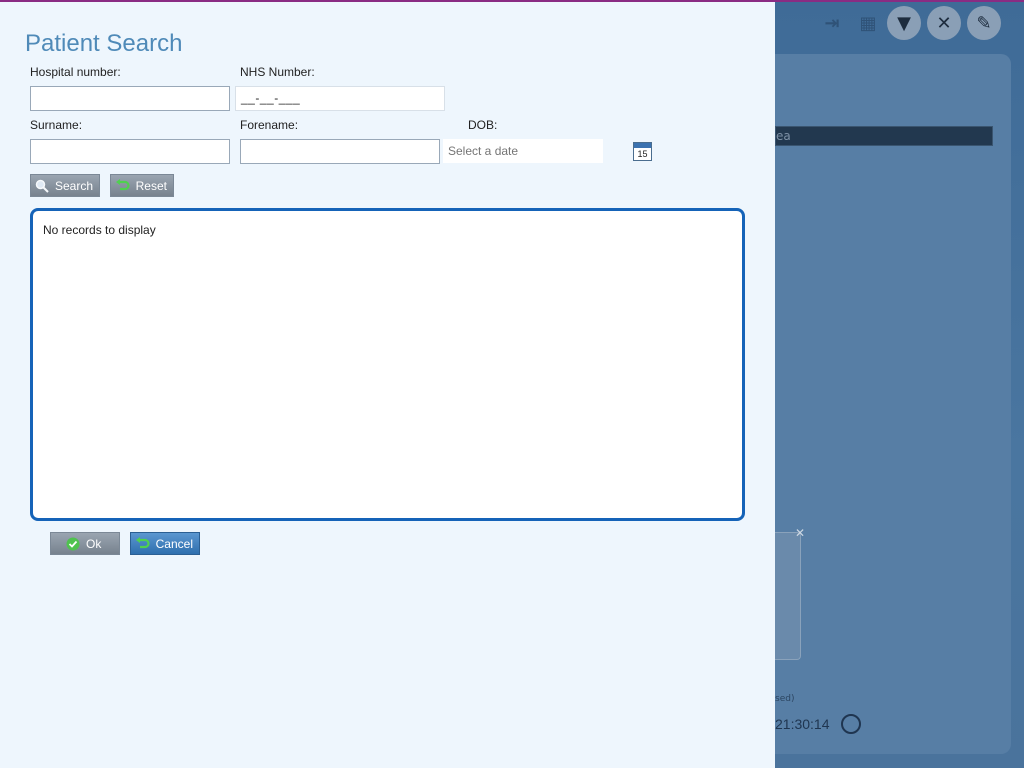 The height and width of the screenshot is (768, 1024). What do you see at coordinates (174, 543) in the screenshot?
I see `cancel-button-label: Cancel` at bounding box center [174, 543].